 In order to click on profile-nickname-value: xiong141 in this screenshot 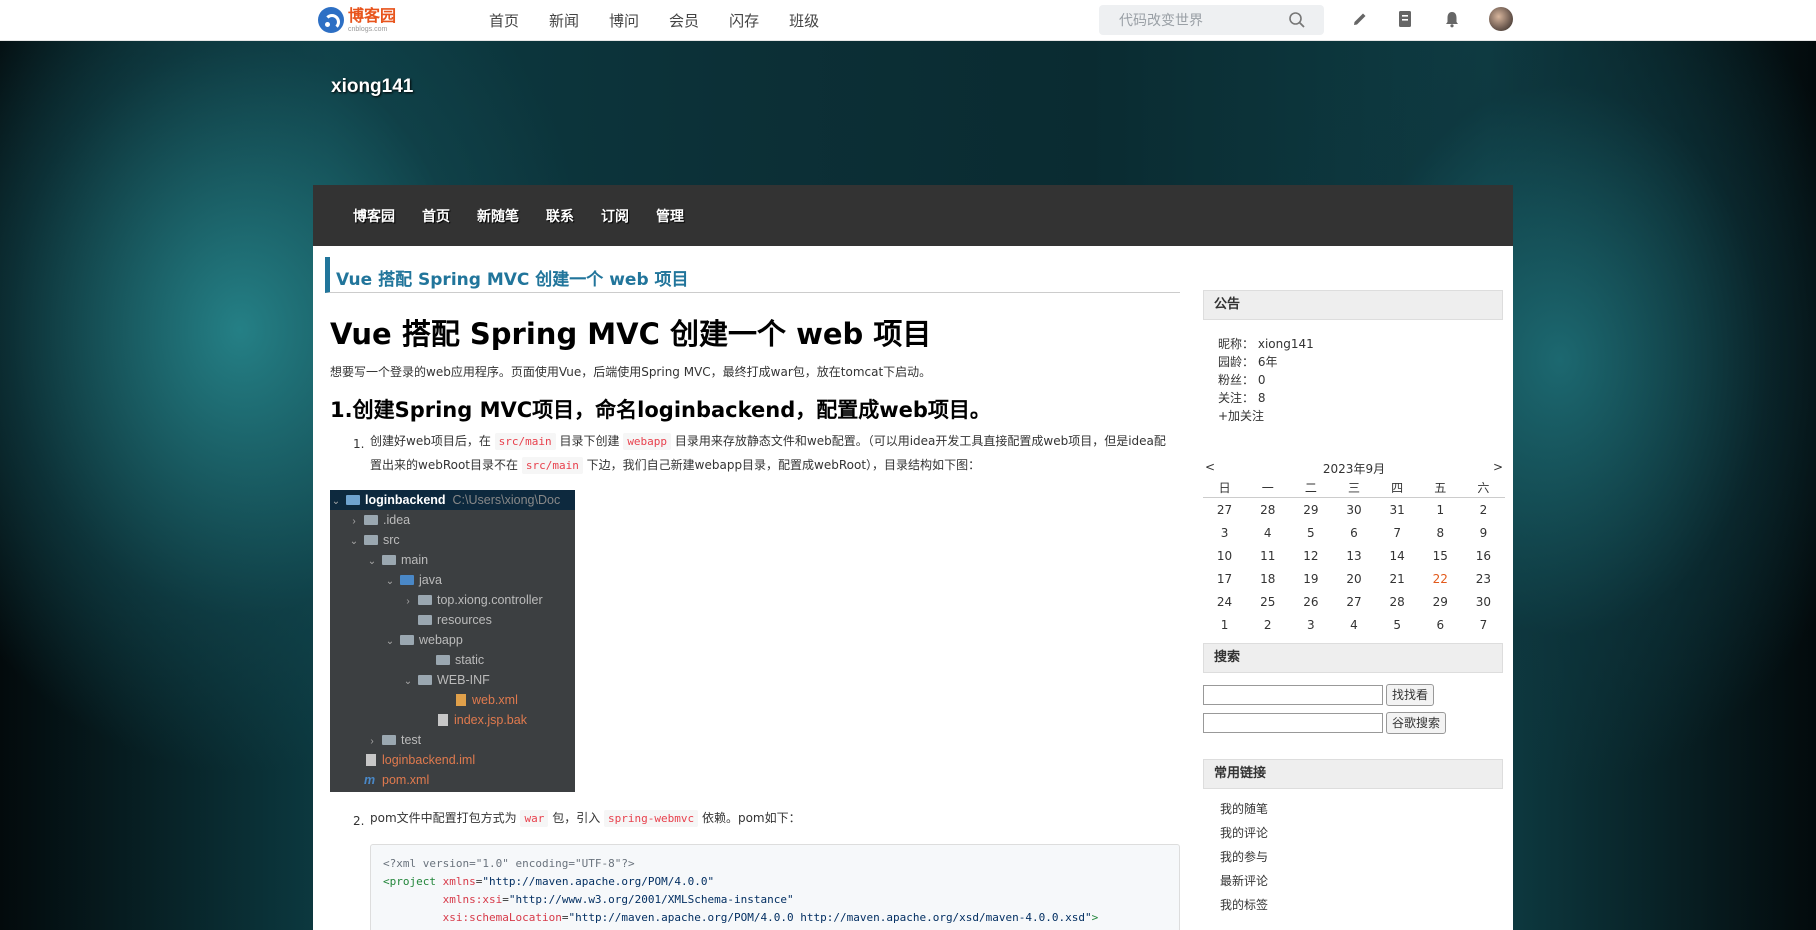, I will do `click(1286, 344)`.